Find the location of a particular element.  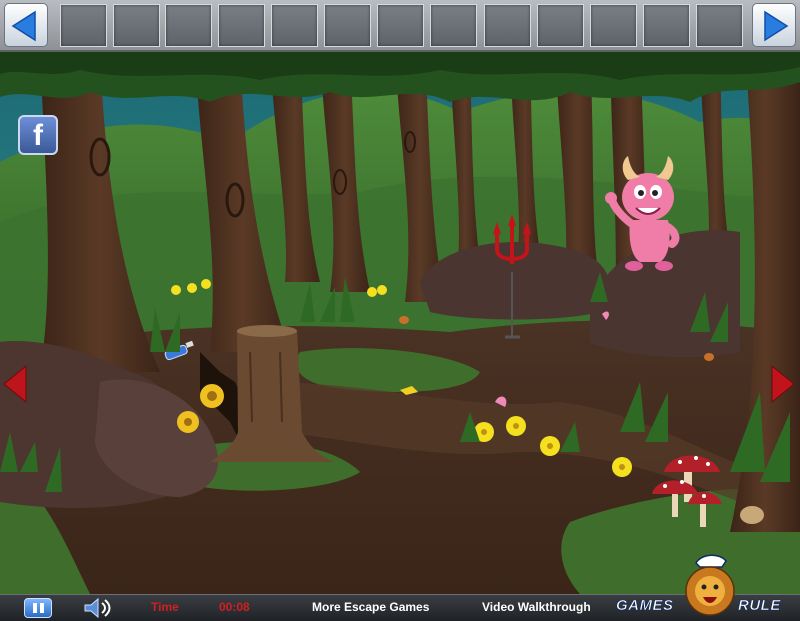

speaker-icon is located at coordinates (98, 608).